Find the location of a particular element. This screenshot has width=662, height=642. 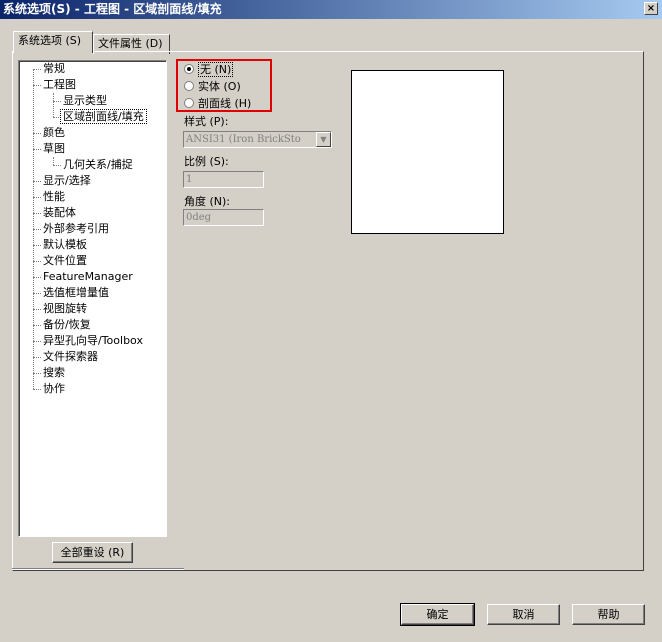

tree-item-file-explorer: 文件探索器 is located at coordinates (70, 357).